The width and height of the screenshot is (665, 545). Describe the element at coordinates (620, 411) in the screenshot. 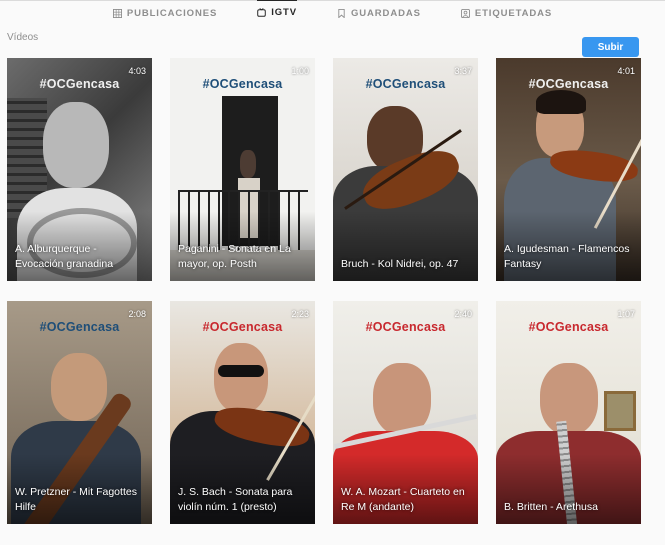

I see `picture-frame` at that location.